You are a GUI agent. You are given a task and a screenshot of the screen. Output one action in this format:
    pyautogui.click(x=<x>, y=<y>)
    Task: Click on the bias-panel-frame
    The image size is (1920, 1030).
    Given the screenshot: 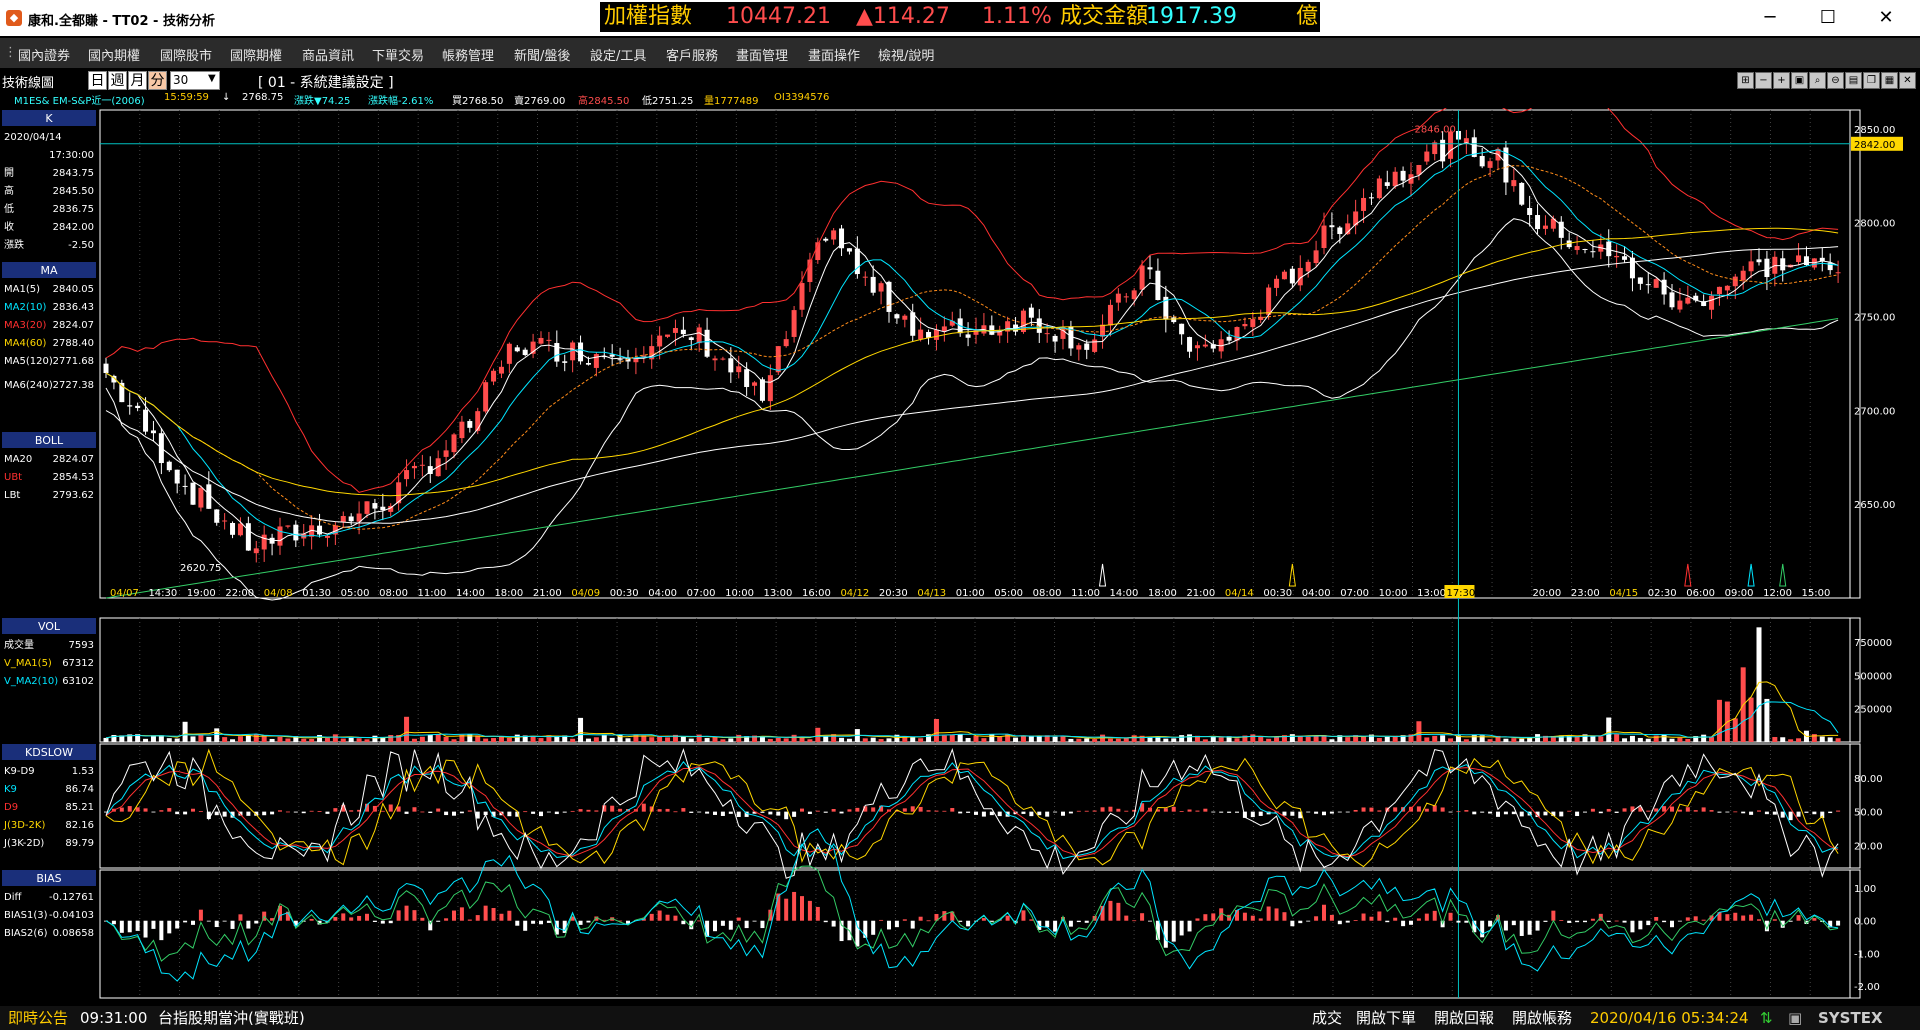 What is the action you would take?
    pyautogui.click(x=980, y=934)
    